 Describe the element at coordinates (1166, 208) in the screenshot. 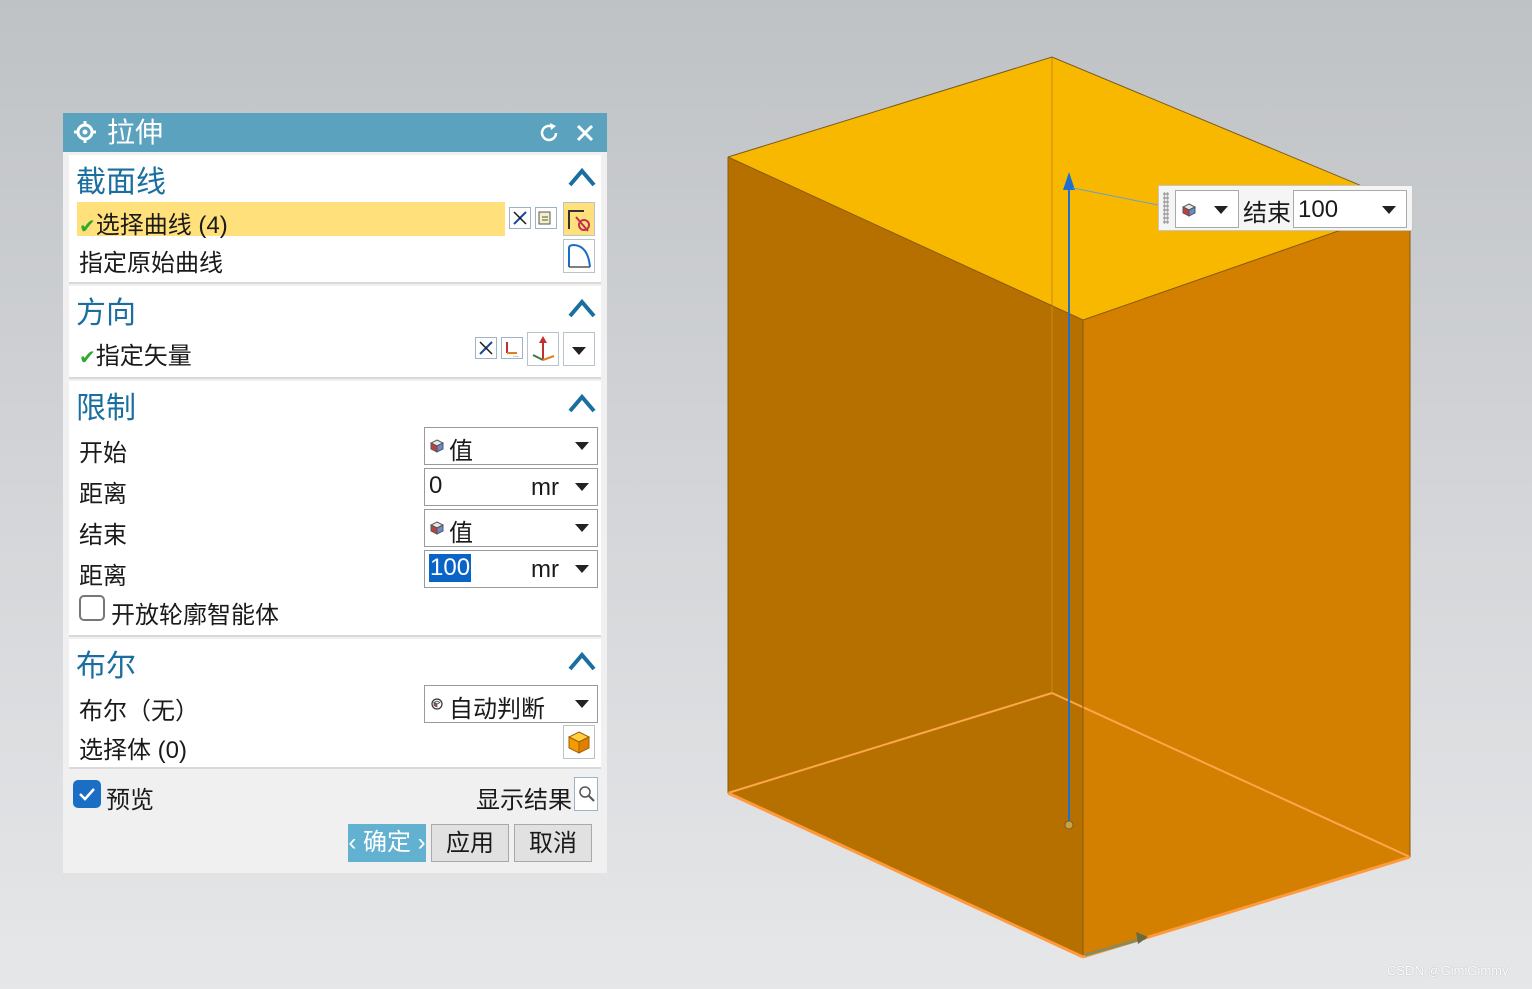

I see `drag-grip-icon` at that location.